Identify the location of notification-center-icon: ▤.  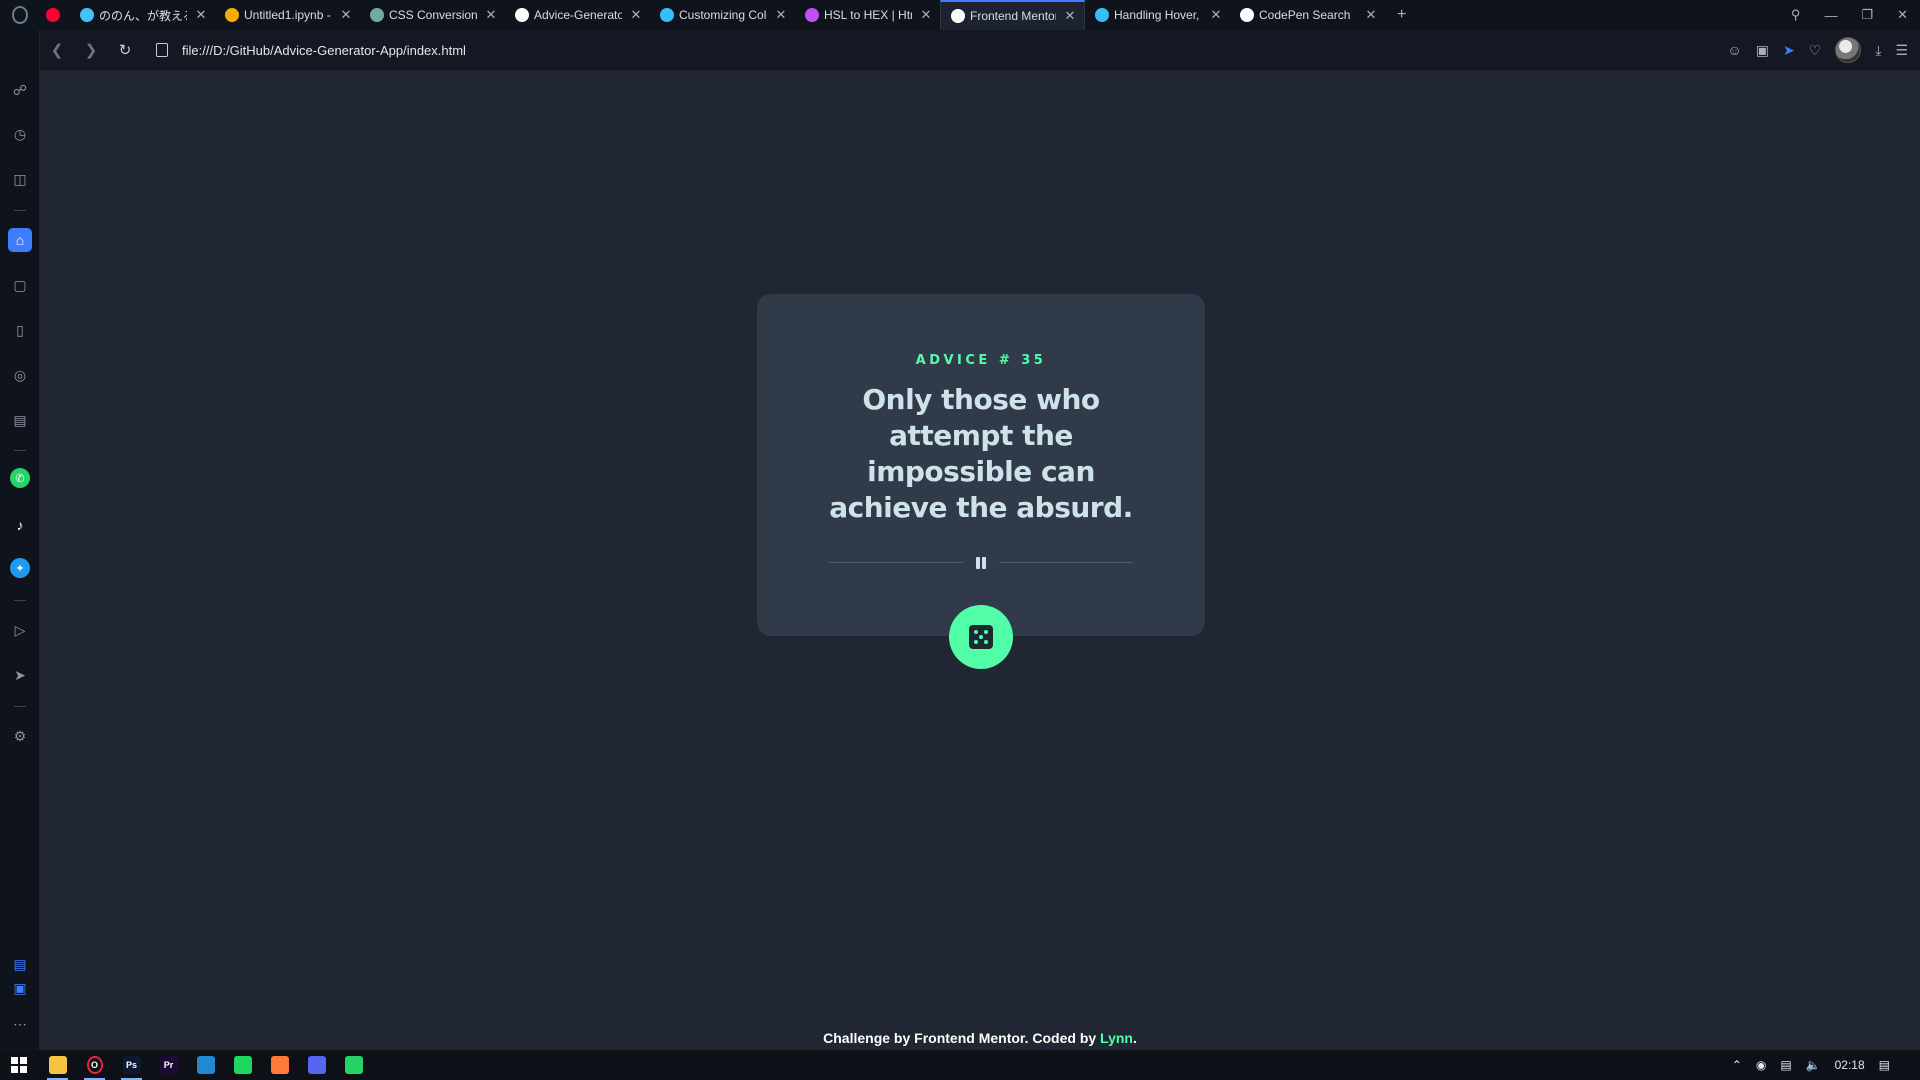
(1884, 1065).